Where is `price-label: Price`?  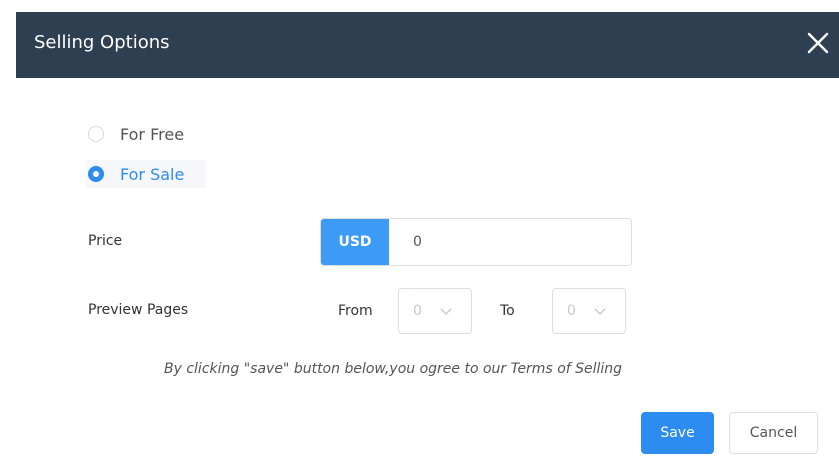 price-label: Price is located at coordinates (105, 241).